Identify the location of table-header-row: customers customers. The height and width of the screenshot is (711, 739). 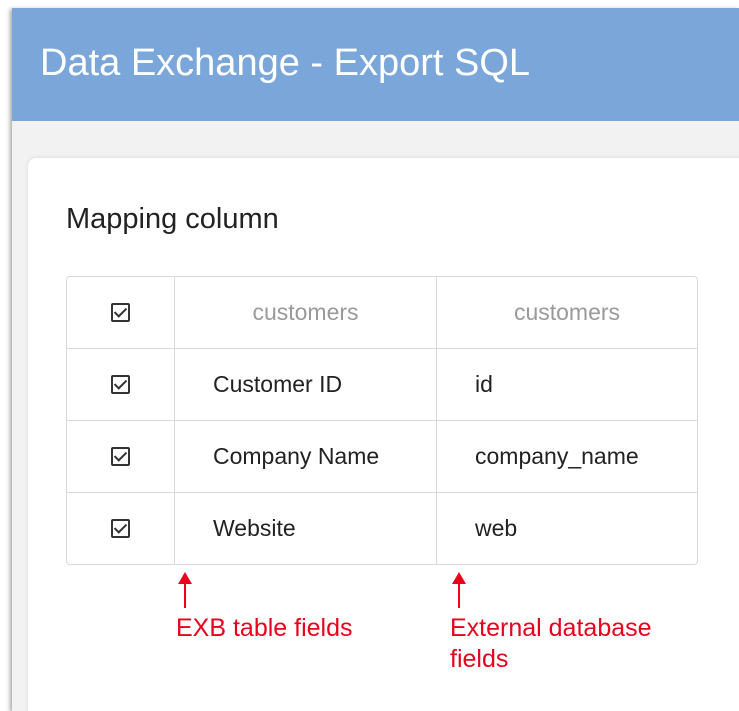
(382, 312).